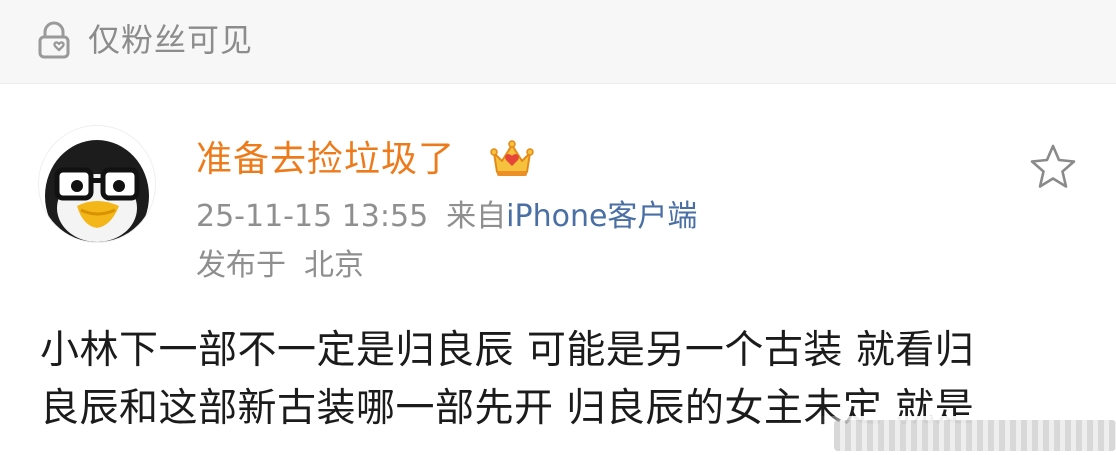 The image size is (1116, 455). I want to click on crown-icon, so click(512, 159).